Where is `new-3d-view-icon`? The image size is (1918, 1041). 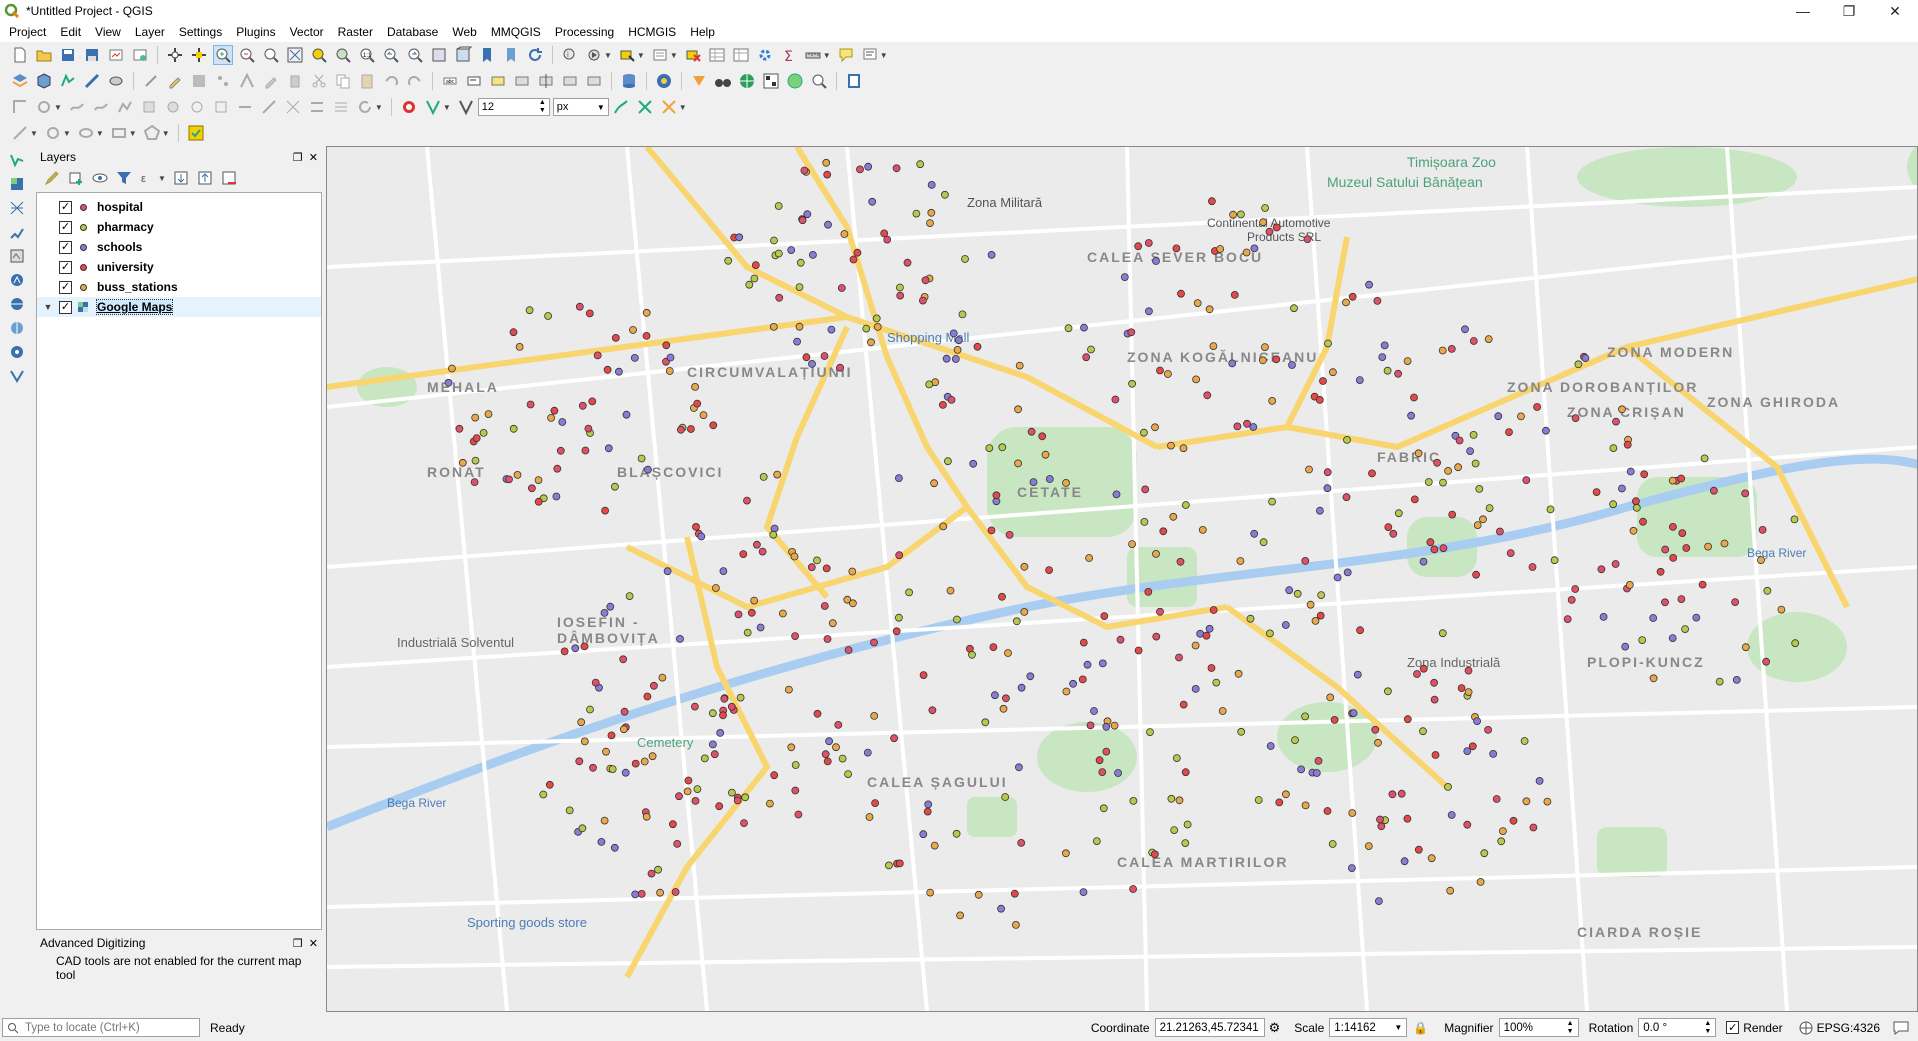 new-3d-view-icon is located at coordinates (463, 55).